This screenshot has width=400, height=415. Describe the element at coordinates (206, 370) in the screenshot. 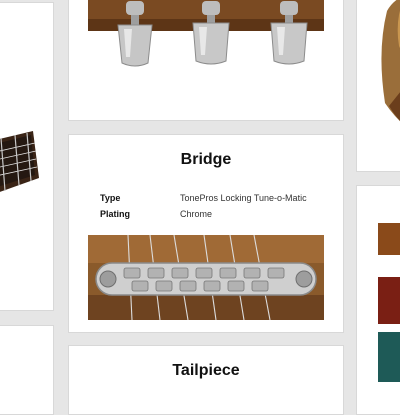

I see `tailpiece-card-title: Tailpiece` at that location.